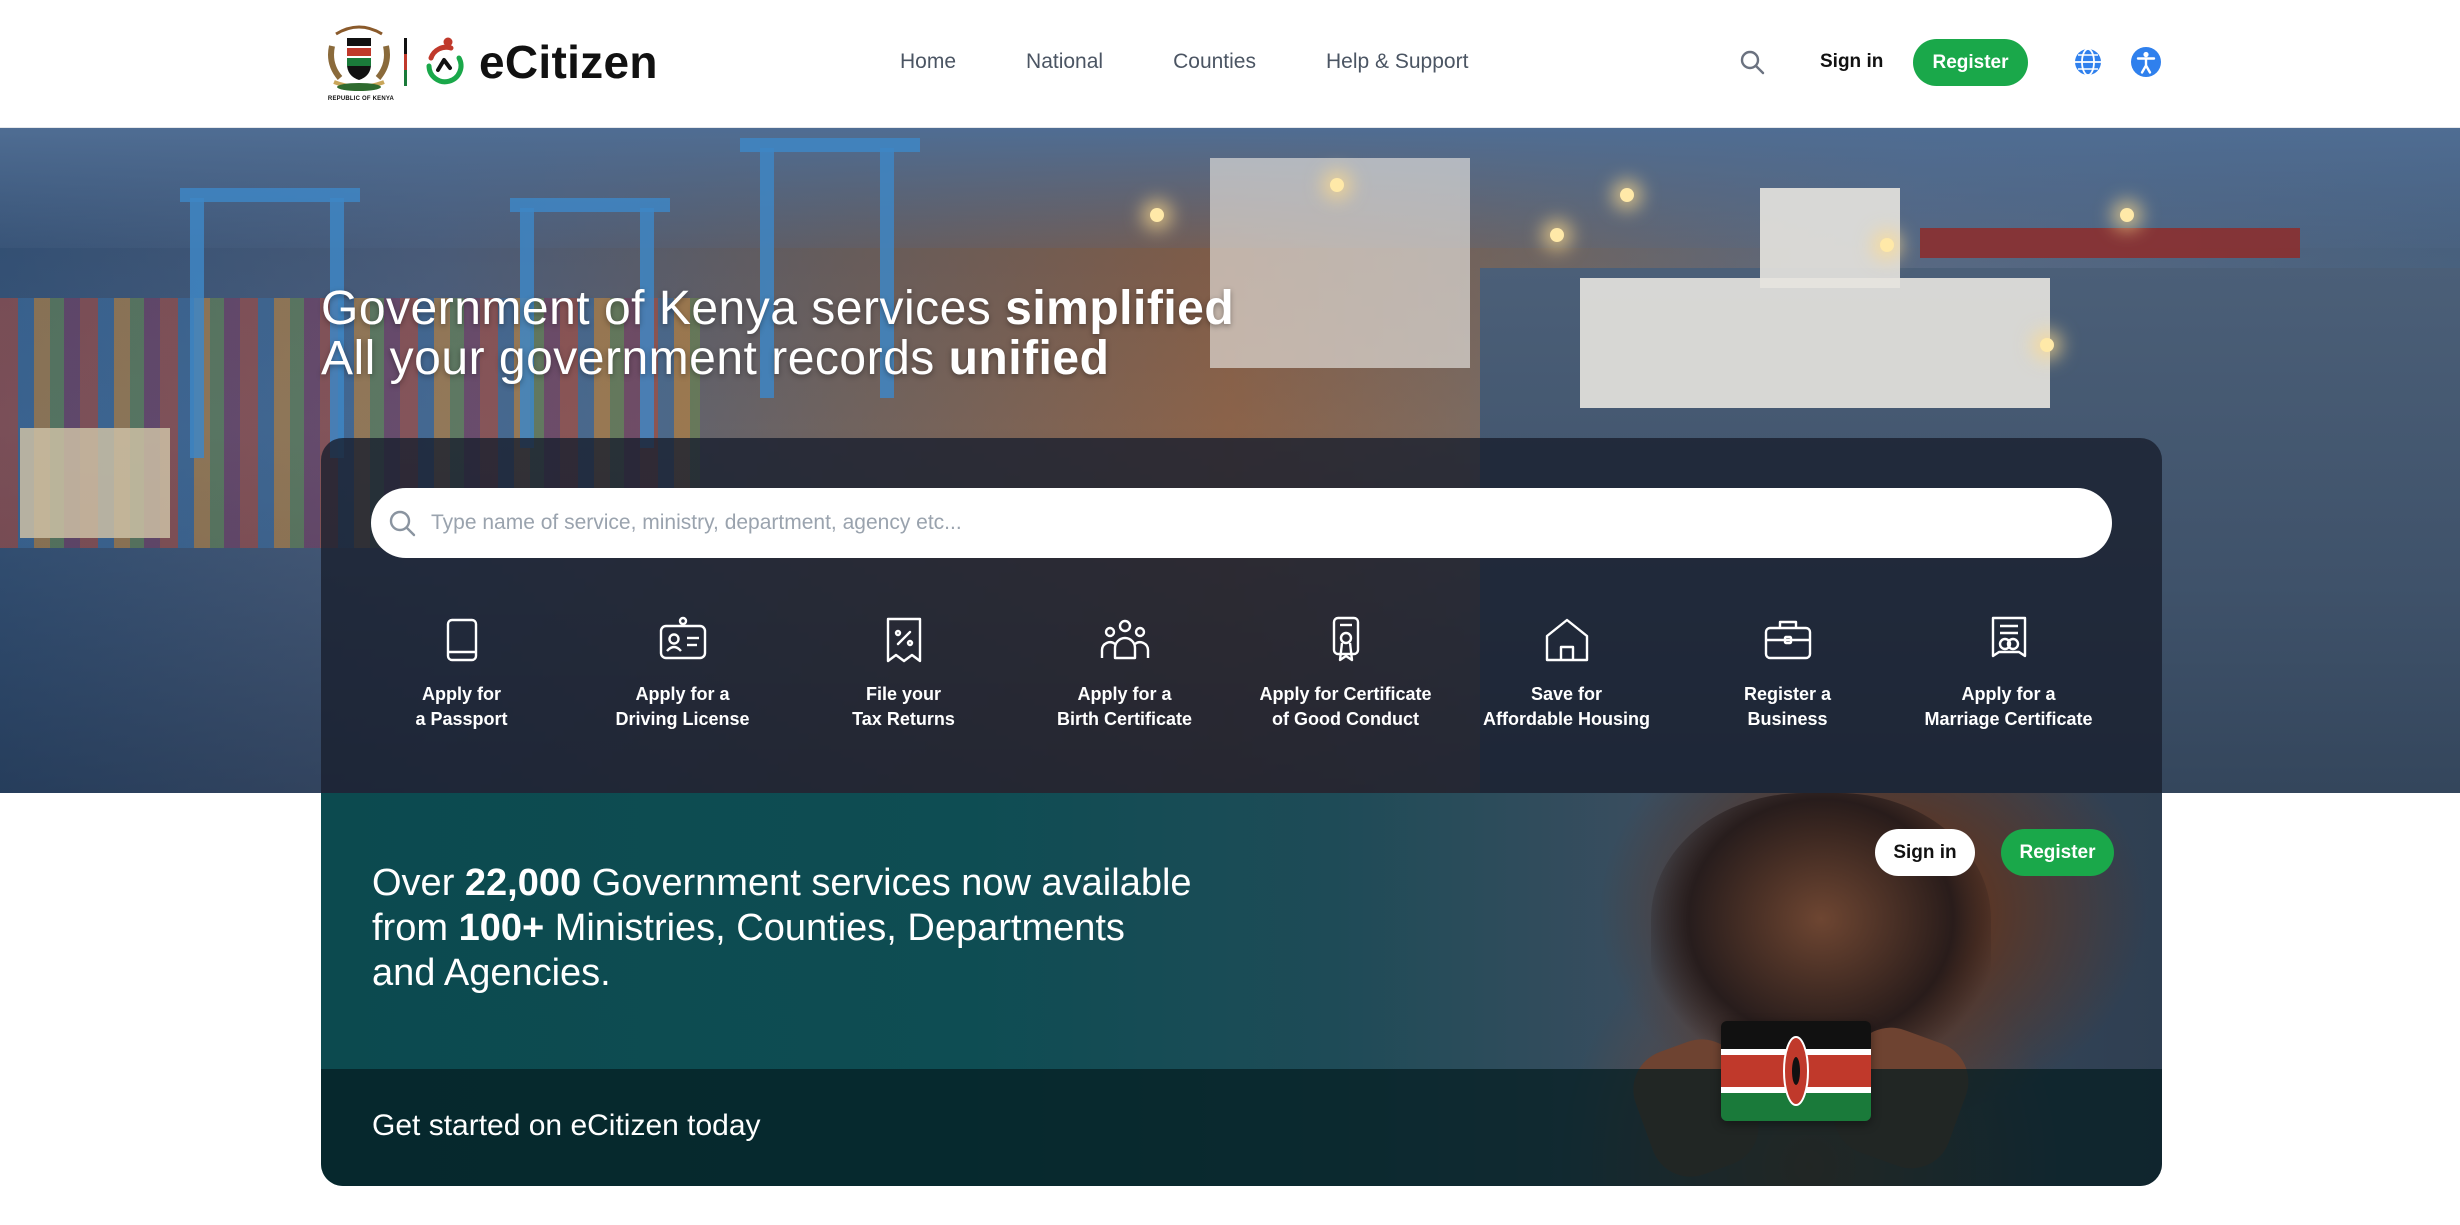 This screenshot has width=2460, height=1225. What do you see at coordinates (2110, 243) in the screenshot?
I see `hero-ship-hull` at bounding box center [2110, 243].